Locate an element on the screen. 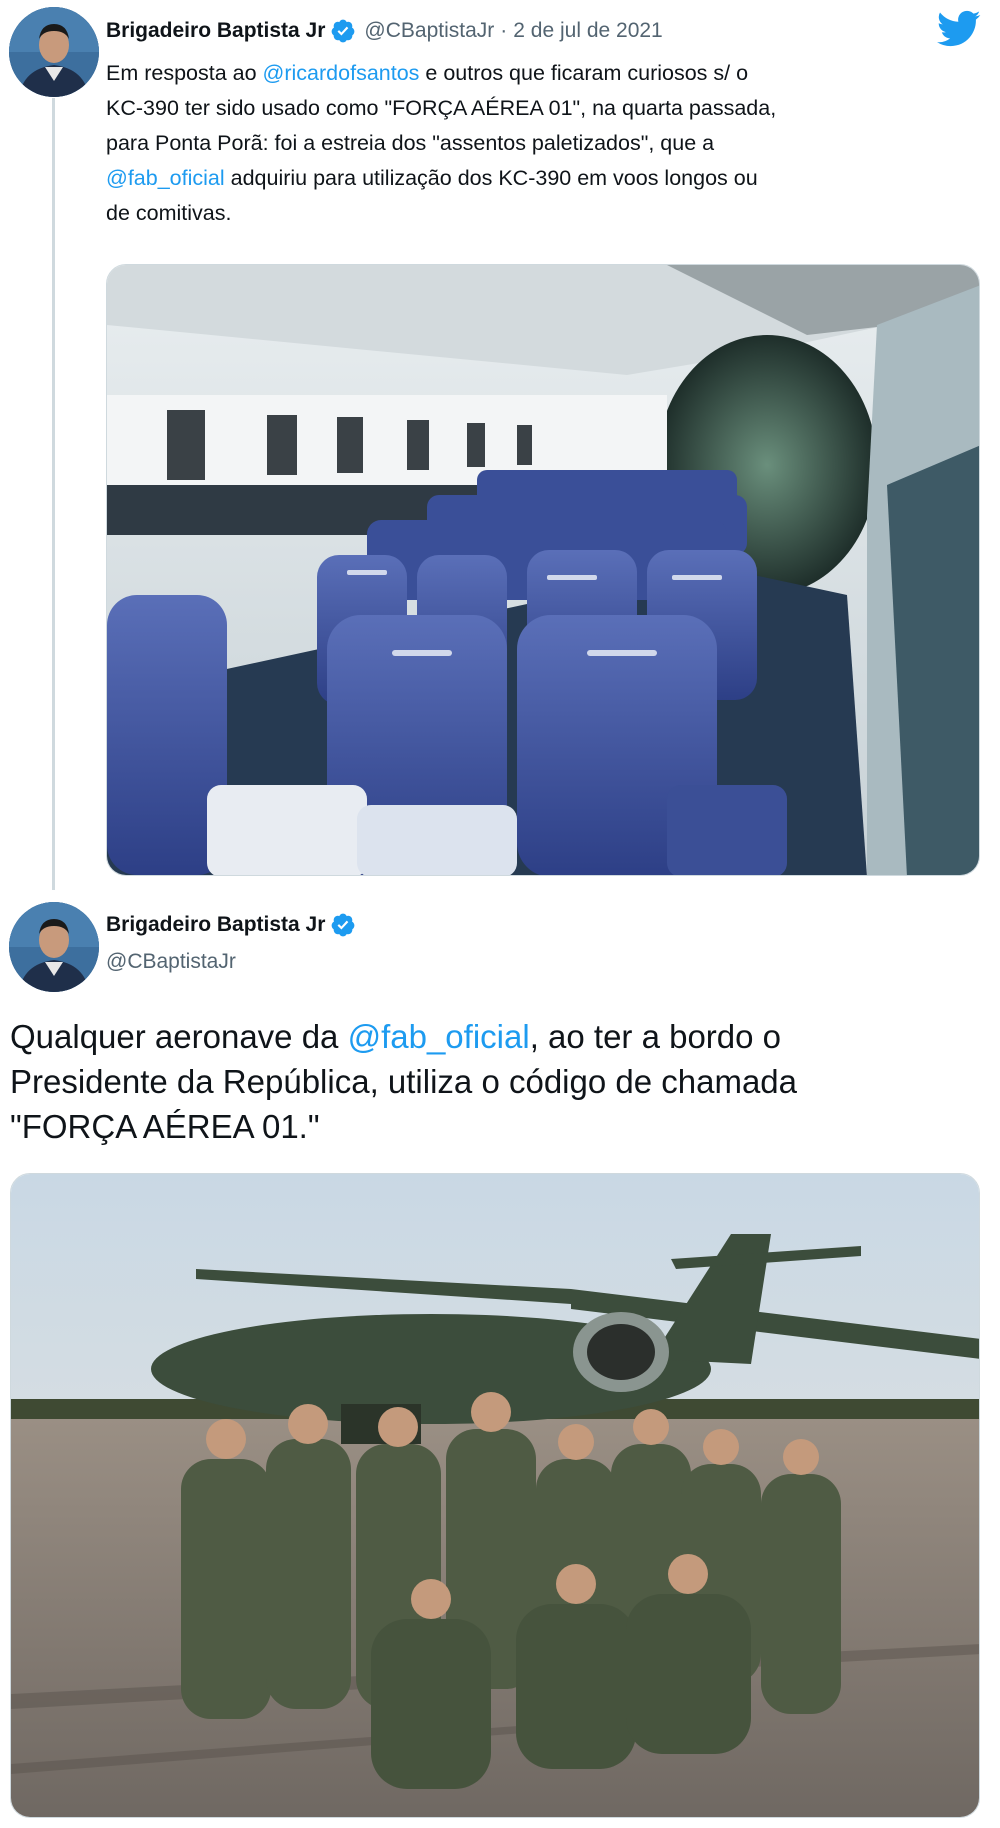 This screenshot has height=1828, width=1000. quoted-line: "FORÇA AÉREA 01." is located at coordinates (497, 1126).